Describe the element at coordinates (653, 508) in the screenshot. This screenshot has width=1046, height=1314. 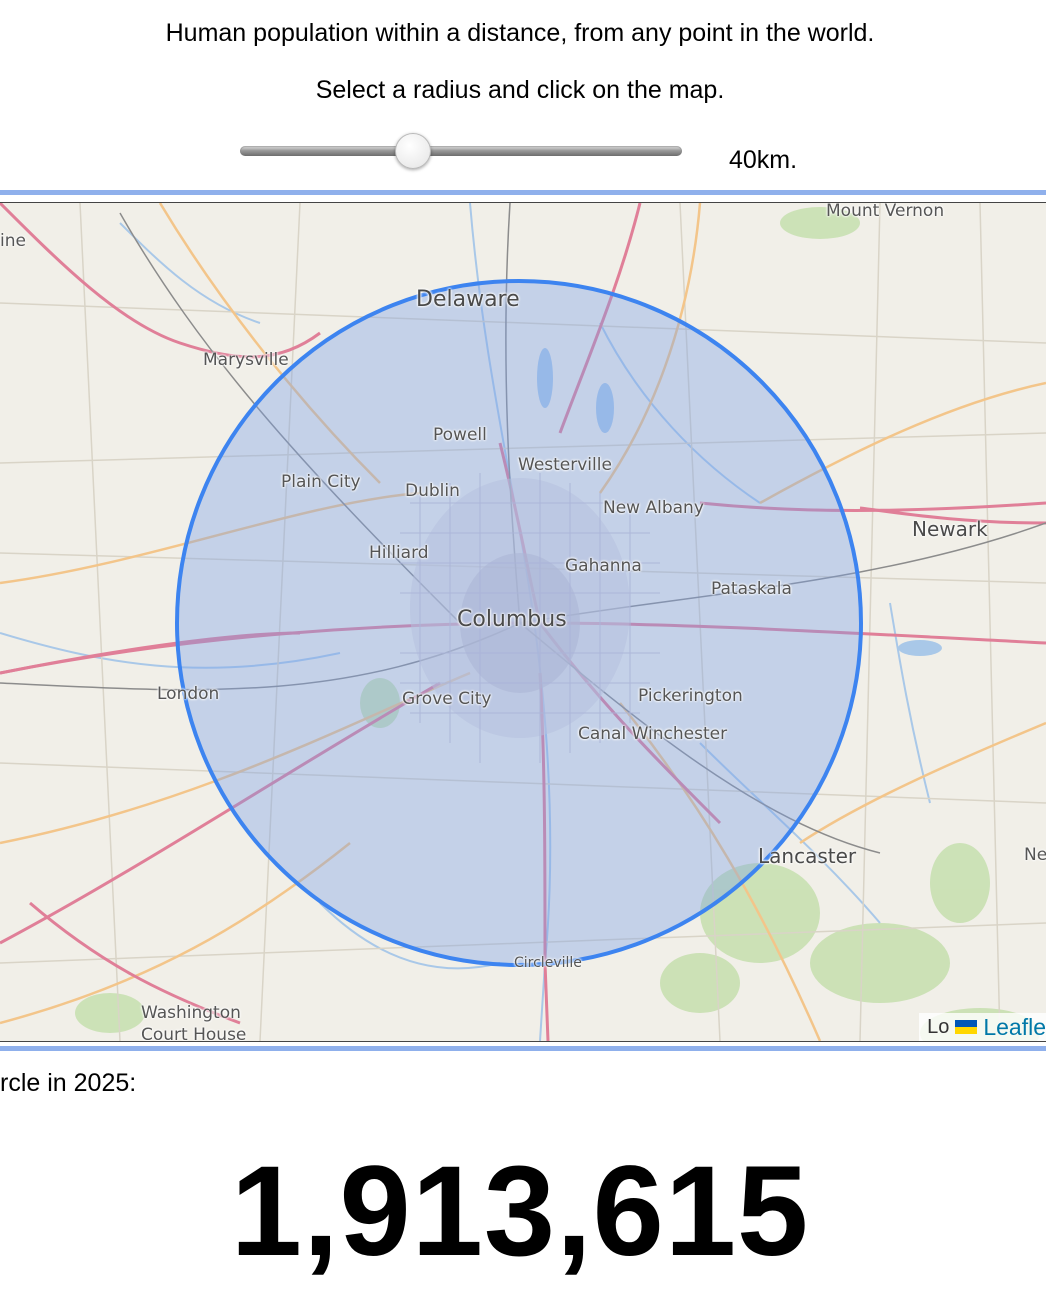
I see `city-label-new-albany: New Albany` at that location.